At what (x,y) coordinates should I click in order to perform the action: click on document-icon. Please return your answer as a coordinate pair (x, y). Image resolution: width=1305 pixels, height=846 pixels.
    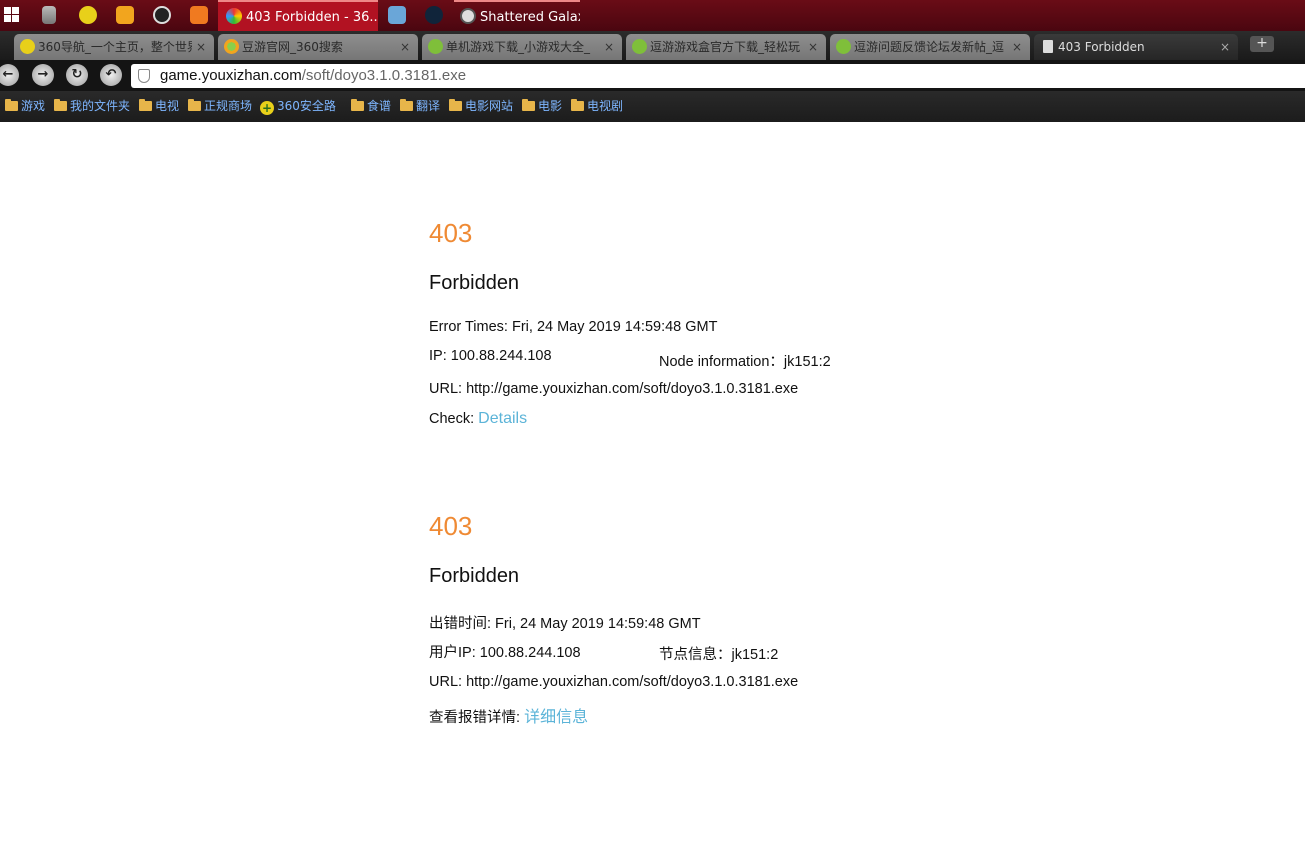
    Looking at the image, I should click on (1048, 46).